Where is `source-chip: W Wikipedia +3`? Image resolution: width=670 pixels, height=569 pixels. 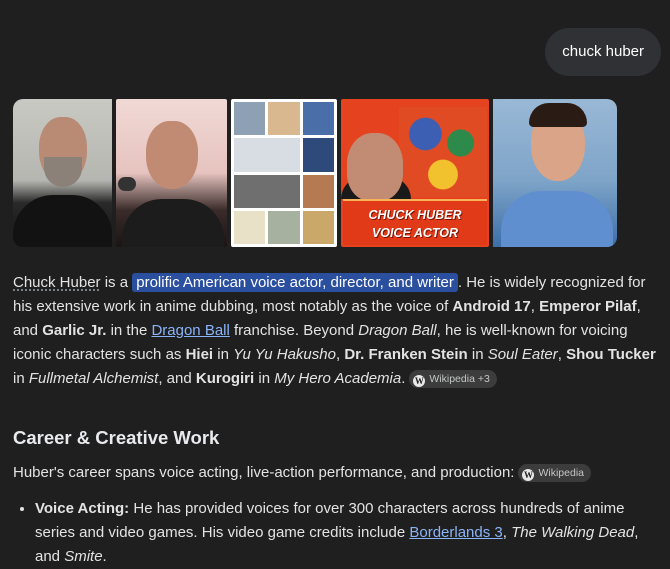
source-chip: W Wikipedia +3 is located at coordinates (453, 379).